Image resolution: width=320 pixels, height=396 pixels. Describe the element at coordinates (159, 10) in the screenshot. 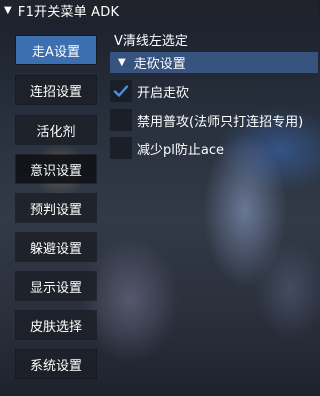

I see `title-bar: ▼ F1开关菜单 ADK` at that location.